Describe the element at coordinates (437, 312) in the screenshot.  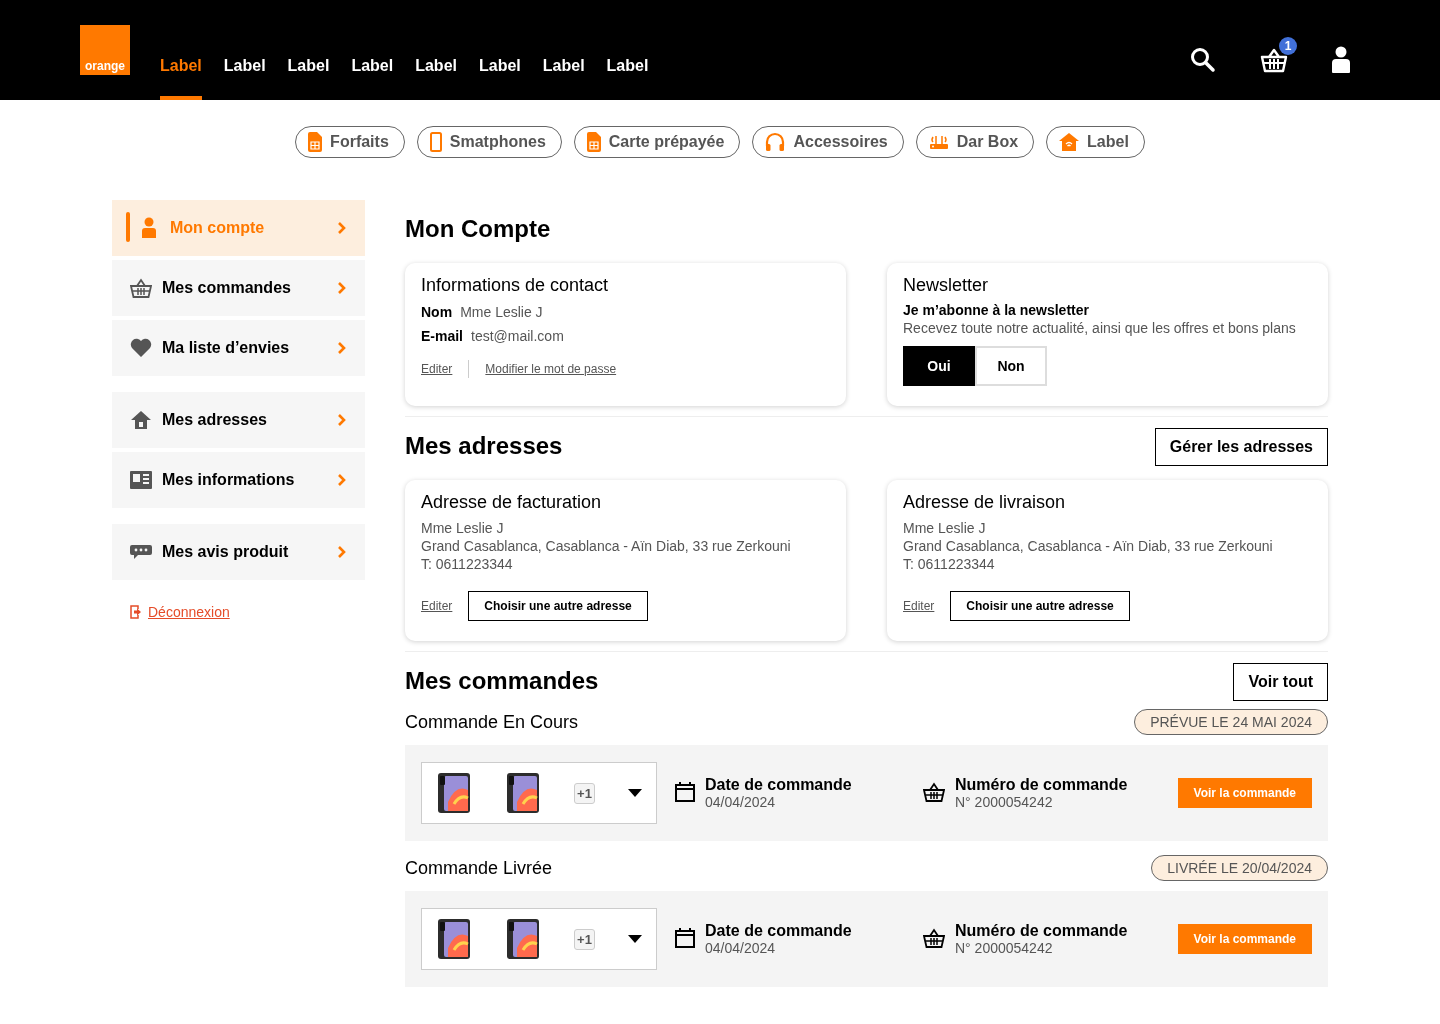
I see `field-label: Nom` at that location.